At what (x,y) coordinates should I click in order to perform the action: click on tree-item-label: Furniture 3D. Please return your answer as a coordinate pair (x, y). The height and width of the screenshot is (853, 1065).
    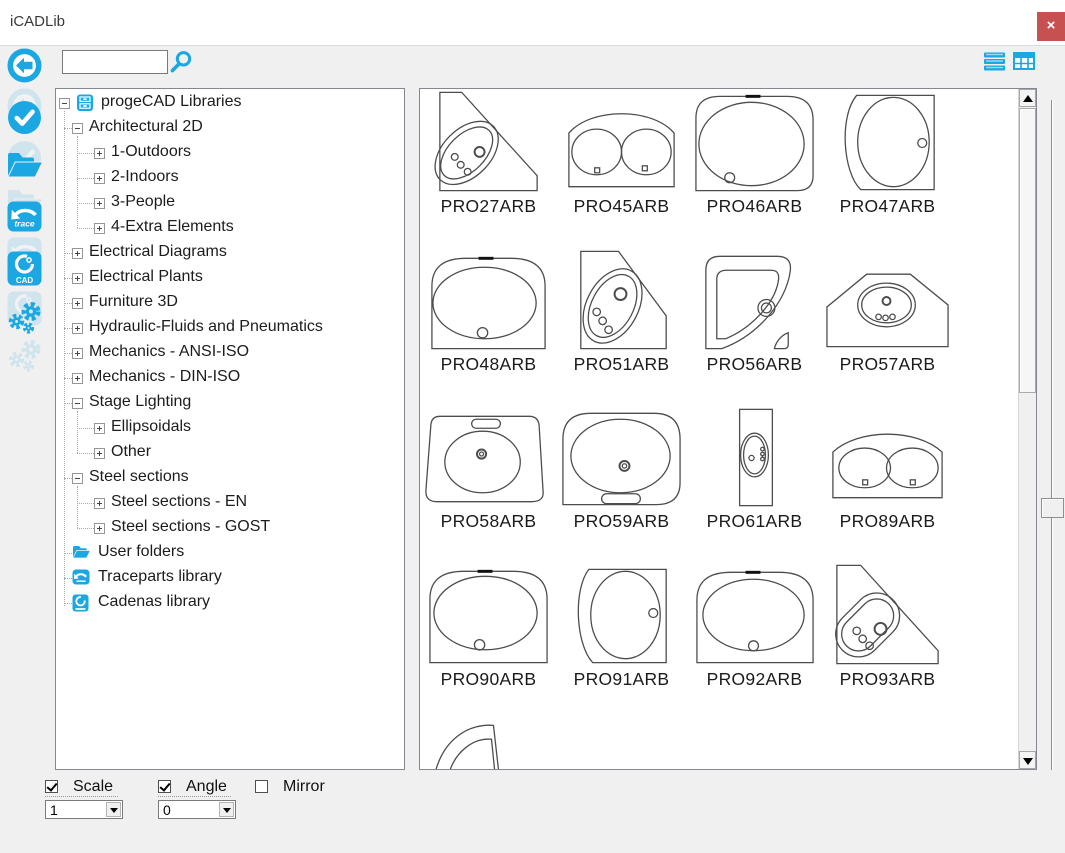
    Looking at the image, I should click on (133, 302).